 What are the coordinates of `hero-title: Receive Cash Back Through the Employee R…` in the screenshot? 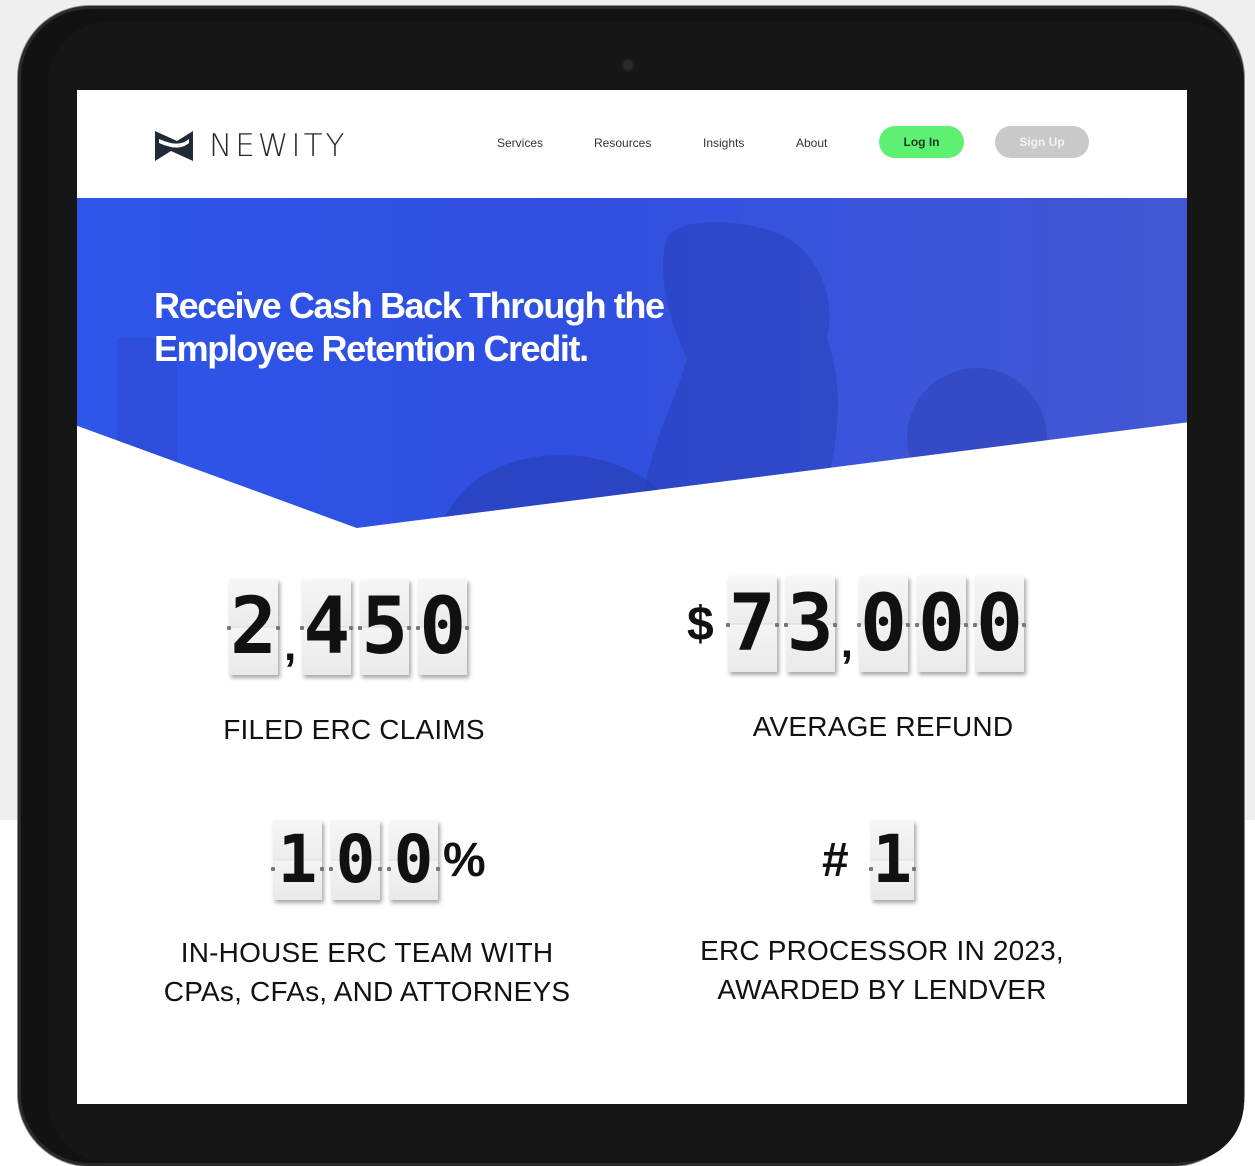 It's located at (409, 327).